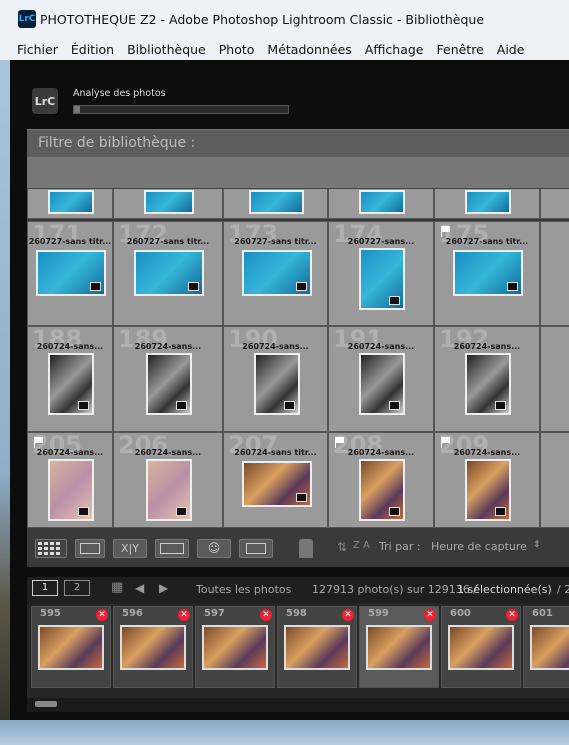 This screenshot has width=569, height=745. I want to click on secondary-window-1-button: 1, so click(45, 588).